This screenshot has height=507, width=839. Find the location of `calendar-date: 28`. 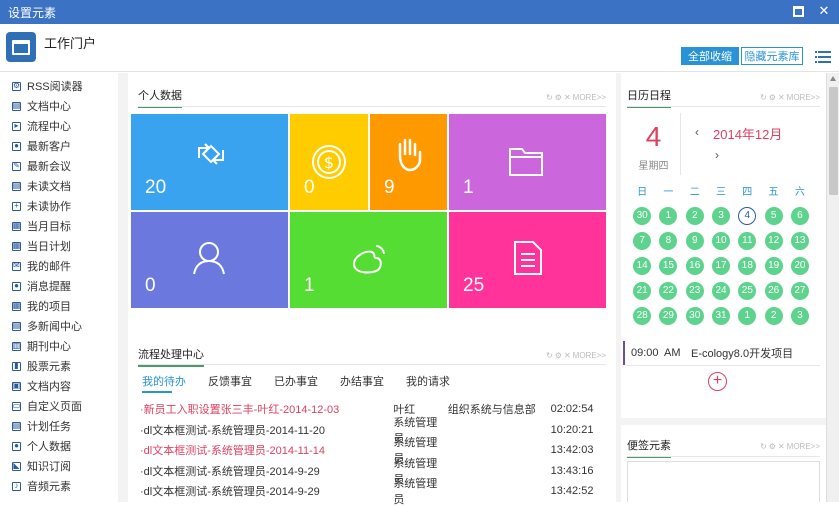

calendar-date: 28 is located at coordinates (642, 316).